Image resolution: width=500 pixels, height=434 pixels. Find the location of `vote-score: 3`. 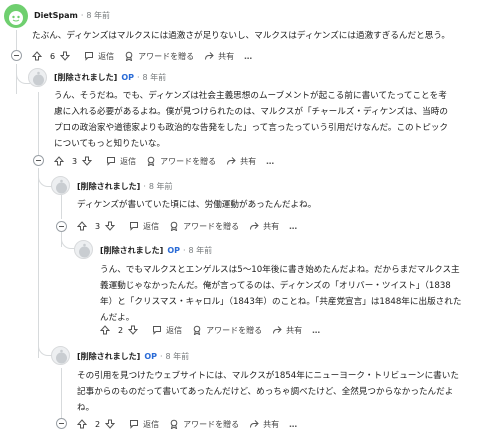

vote-score: 3 is located at coordinates (75, 161).